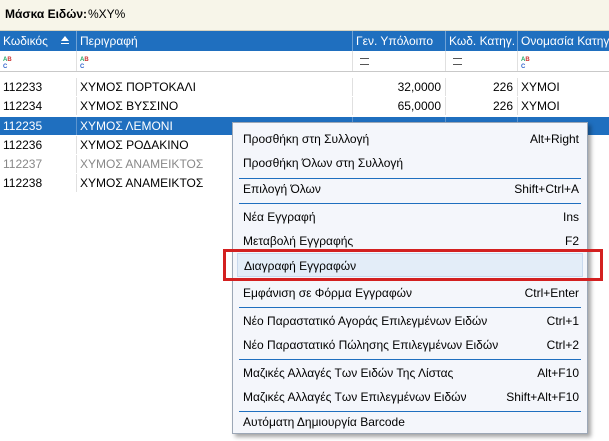  Describe the element at coordinates (410, 189) in the screenshot. I see `menu-item-select-all: Επιλογή Όλων Shift+Ctrl+A` at that location.